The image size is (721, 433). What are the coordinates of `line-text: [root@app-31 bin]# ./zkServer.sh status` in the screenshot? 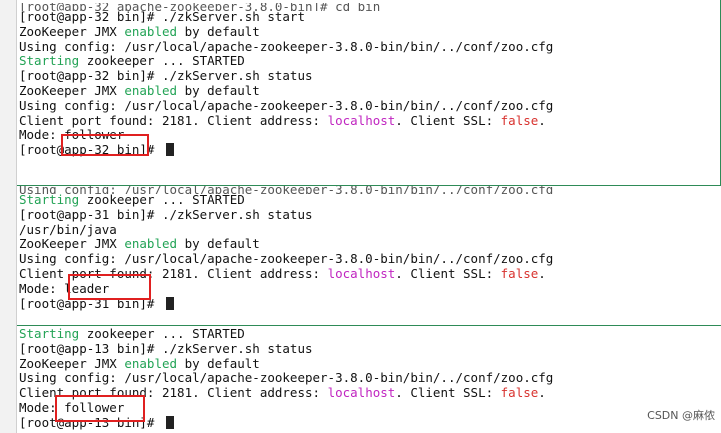 It's located at (166, 214).